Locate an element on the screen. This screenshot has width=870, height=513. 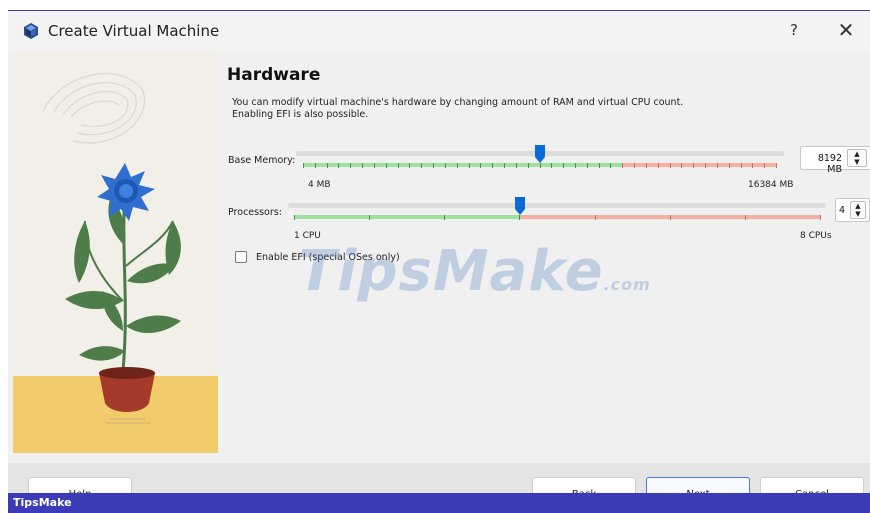
cpu-ticks is located at coordinates (557, 218).